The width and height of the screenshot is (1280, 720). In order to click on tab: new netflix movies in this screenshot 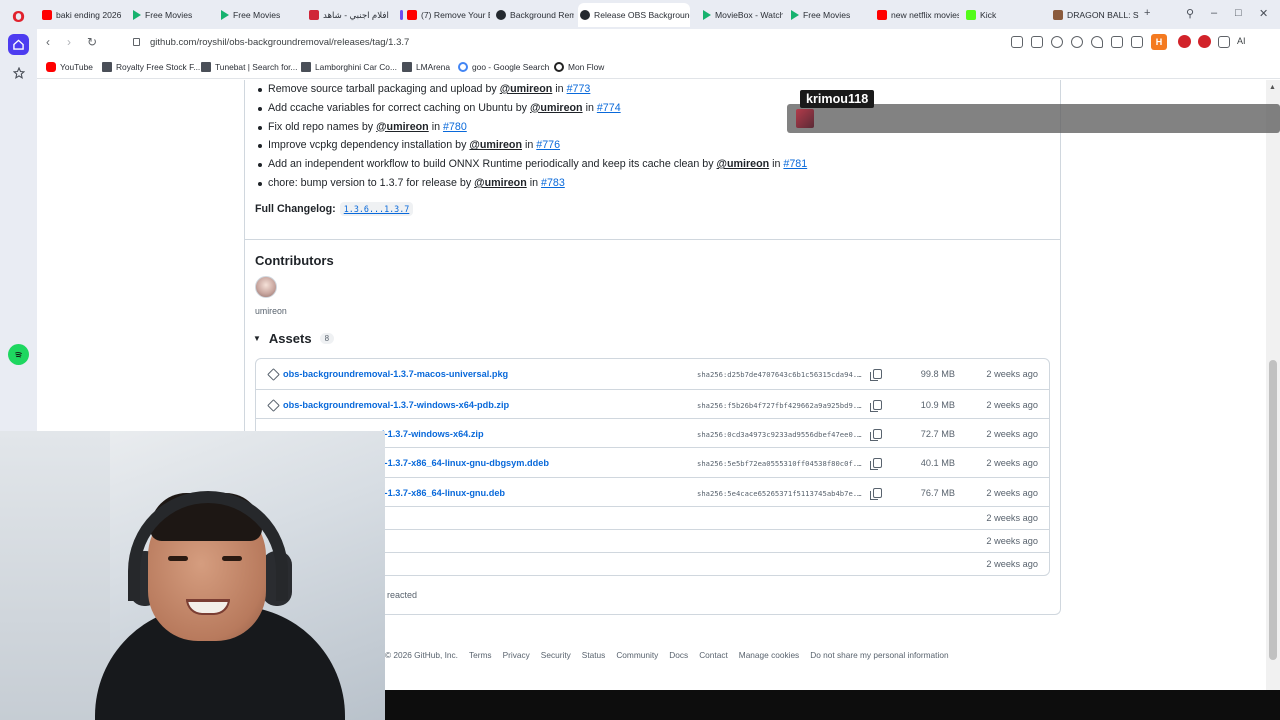, I will do `click(917, 15)`.